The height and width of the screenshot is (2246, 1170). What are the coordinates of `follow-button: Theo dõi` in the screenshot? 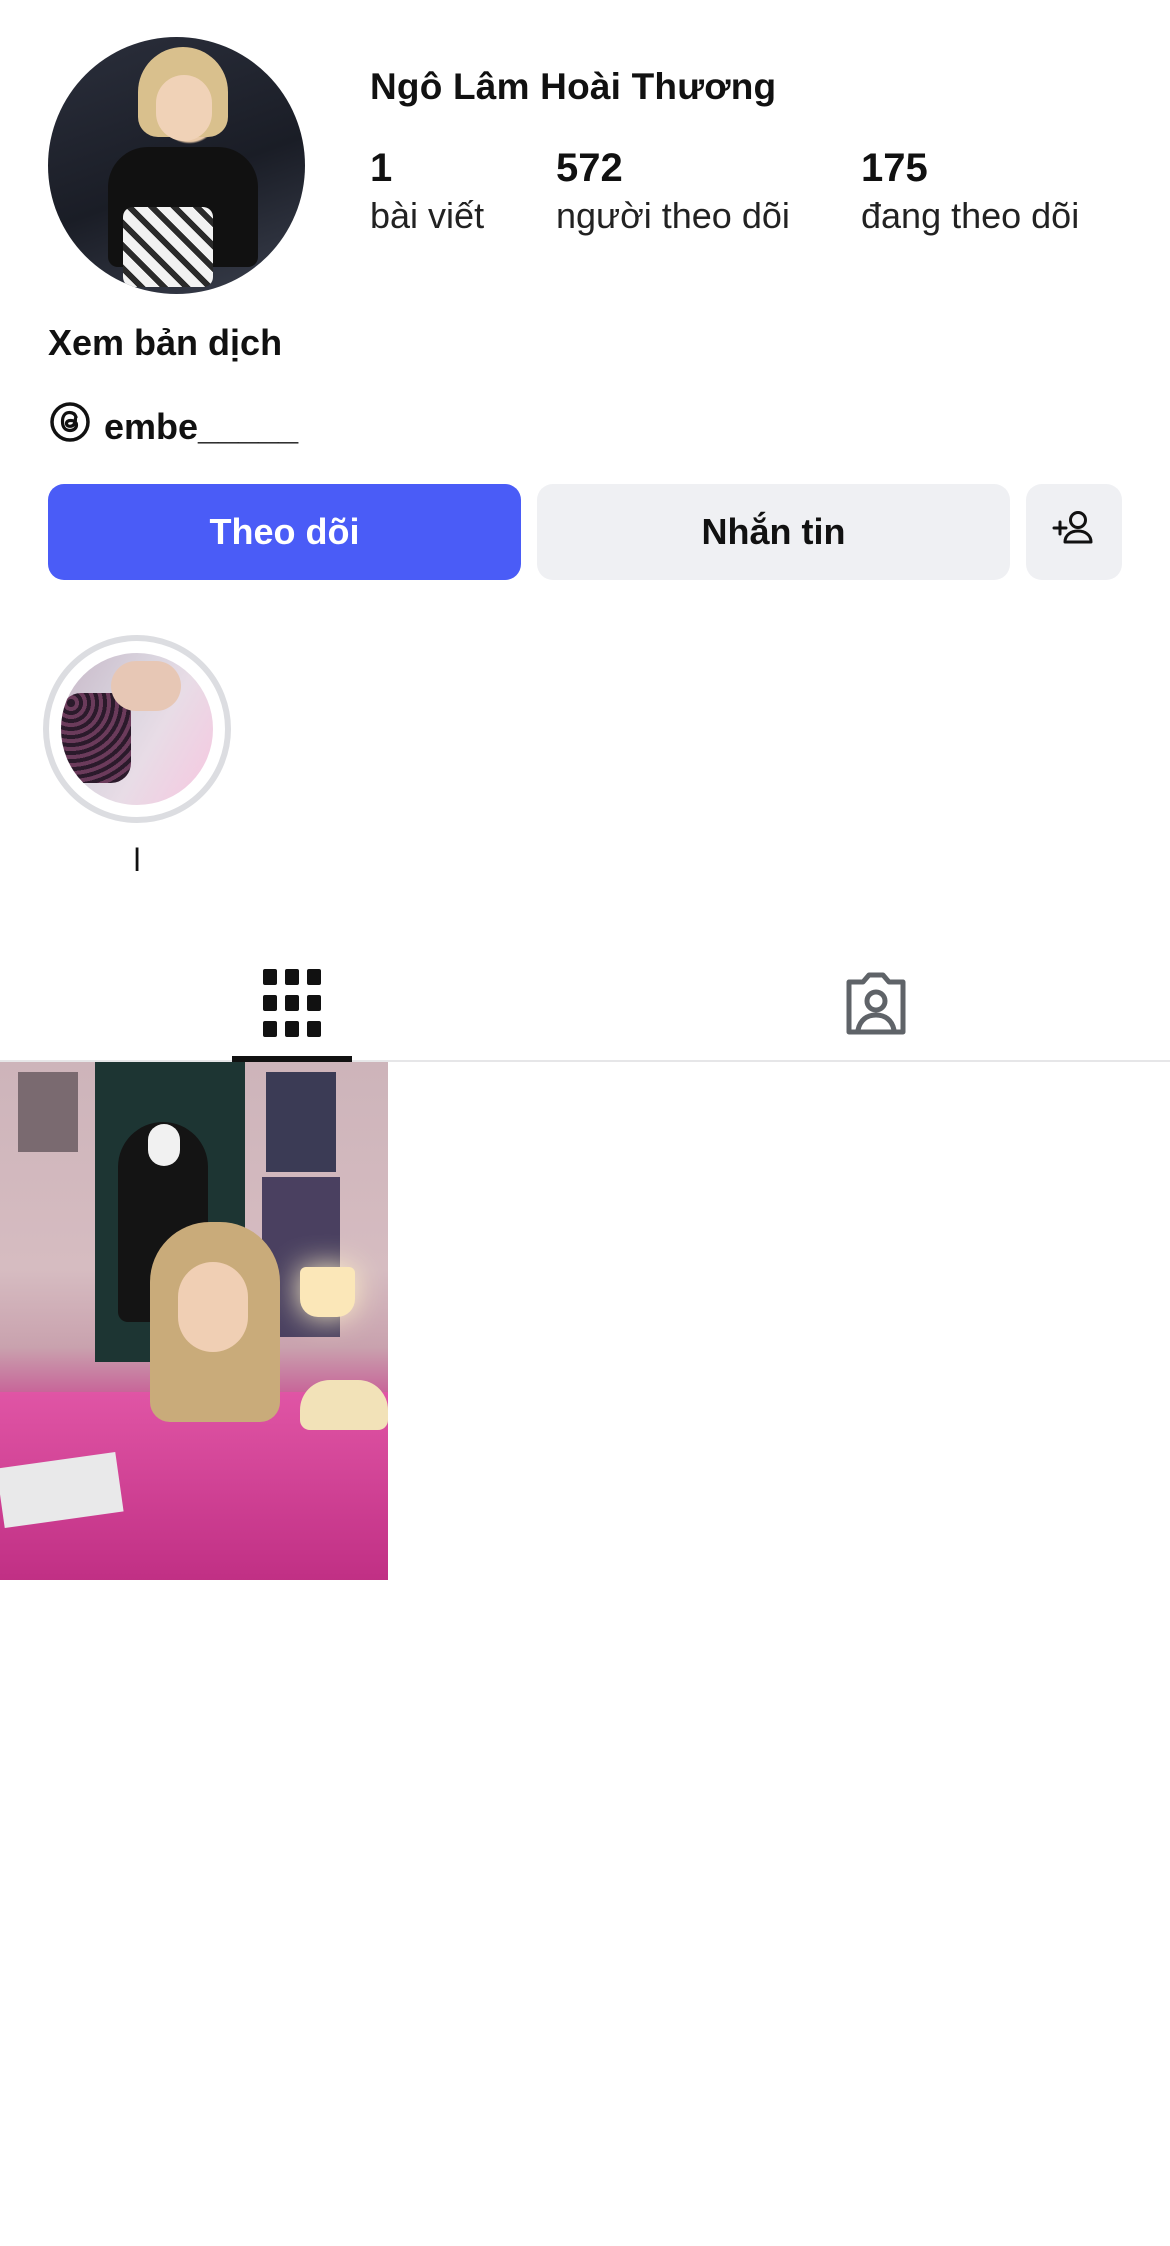 It's located at (284, 532).